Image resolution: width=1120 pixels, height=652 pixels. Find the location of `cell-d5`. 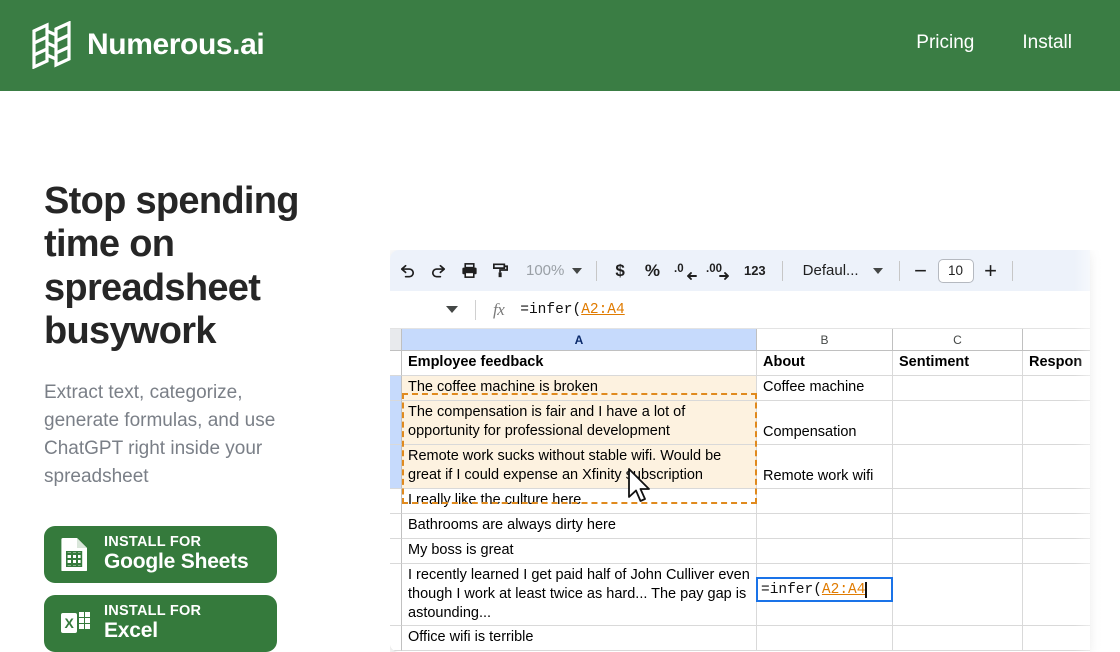

cell-d5 is located at coordinates (1056, 501).